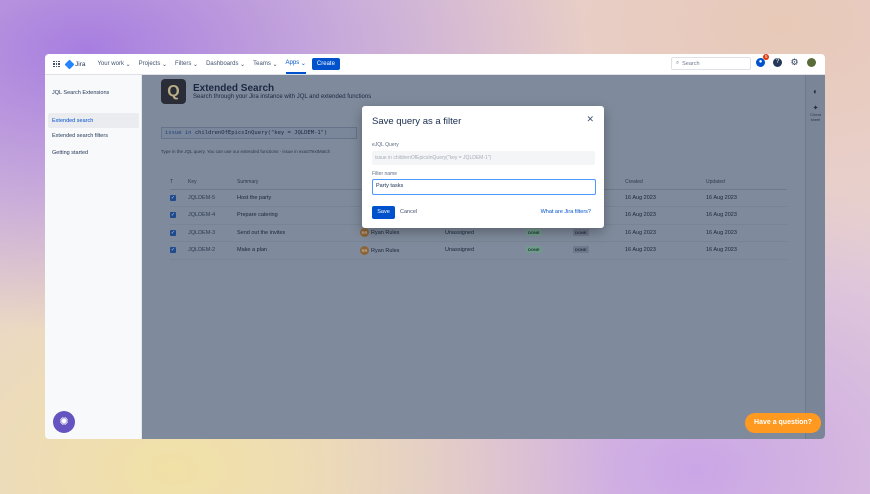 The height and width of the screenshot is (494, 870). Describe the element at coordinates (298, 215) in the screenshot. I see `issue-summary: Prepare catering` at that location.